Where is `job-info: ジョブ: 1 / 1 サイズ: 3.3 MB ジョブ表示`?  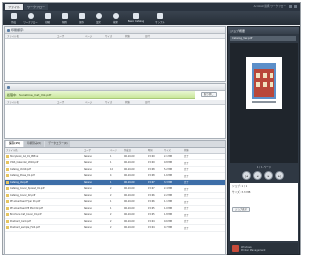 job-info: ジョブ: 1 / 1 サイズ: 3.3 MB ジョブ表示 is located at coordinates (264, 212).